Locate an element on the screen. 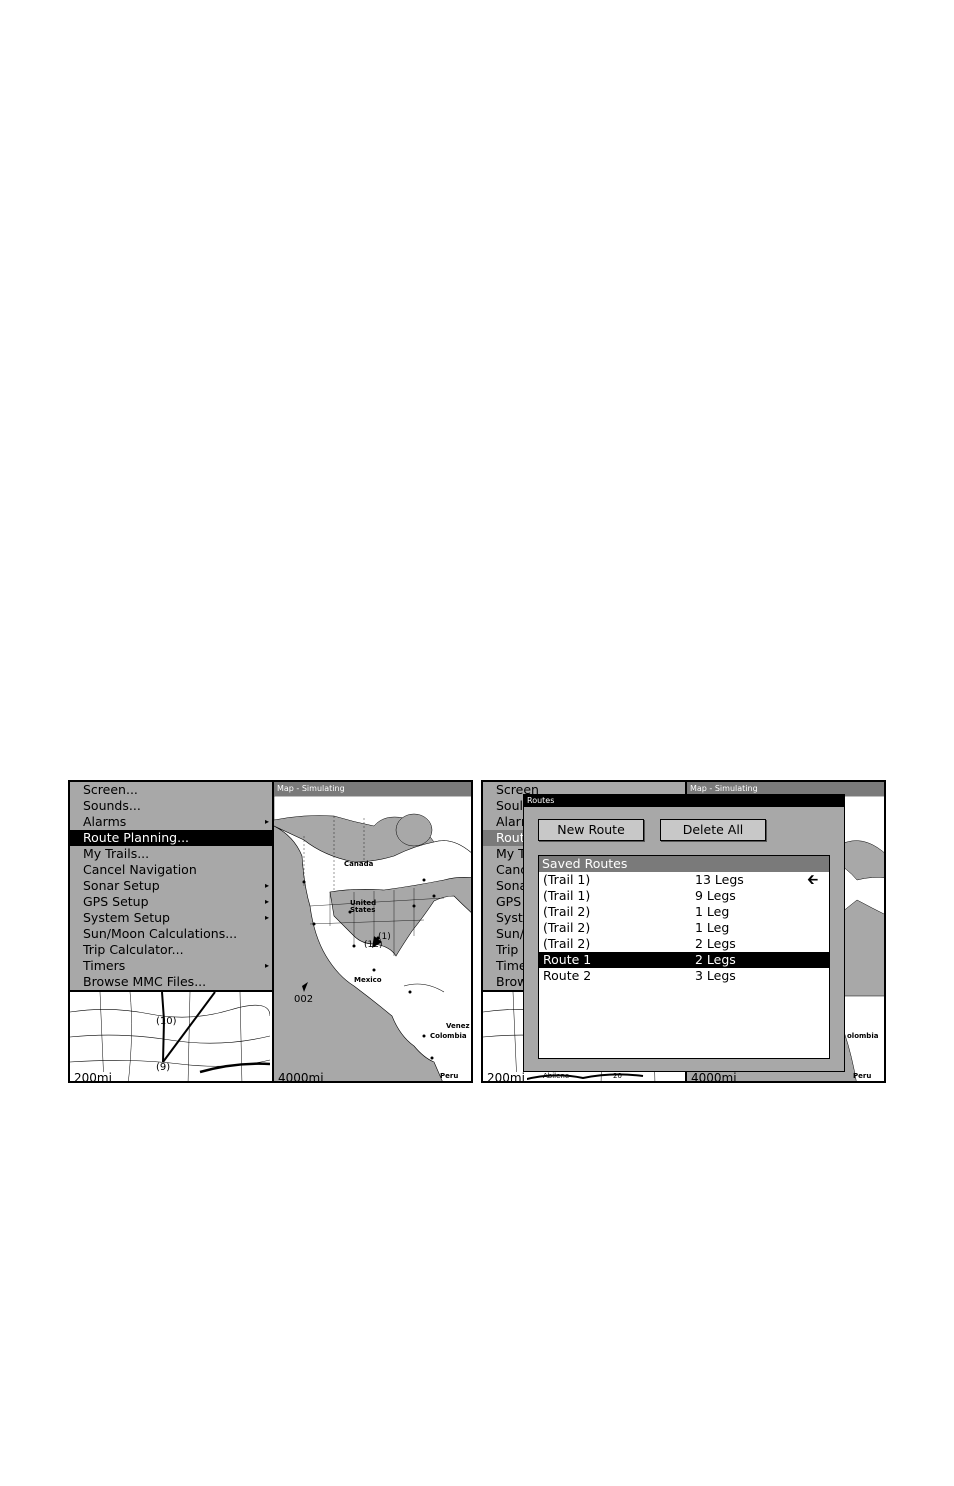  menu-item: Sonar Setup ▸ is located at coordinates (171, 886).